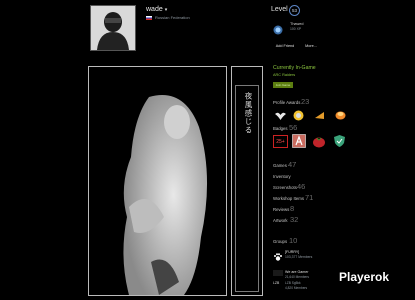  What do you see at coordinates (284, 75) in the screenshot?
I see `status-game: ARC Raiders` at bounding box center [284, 75].